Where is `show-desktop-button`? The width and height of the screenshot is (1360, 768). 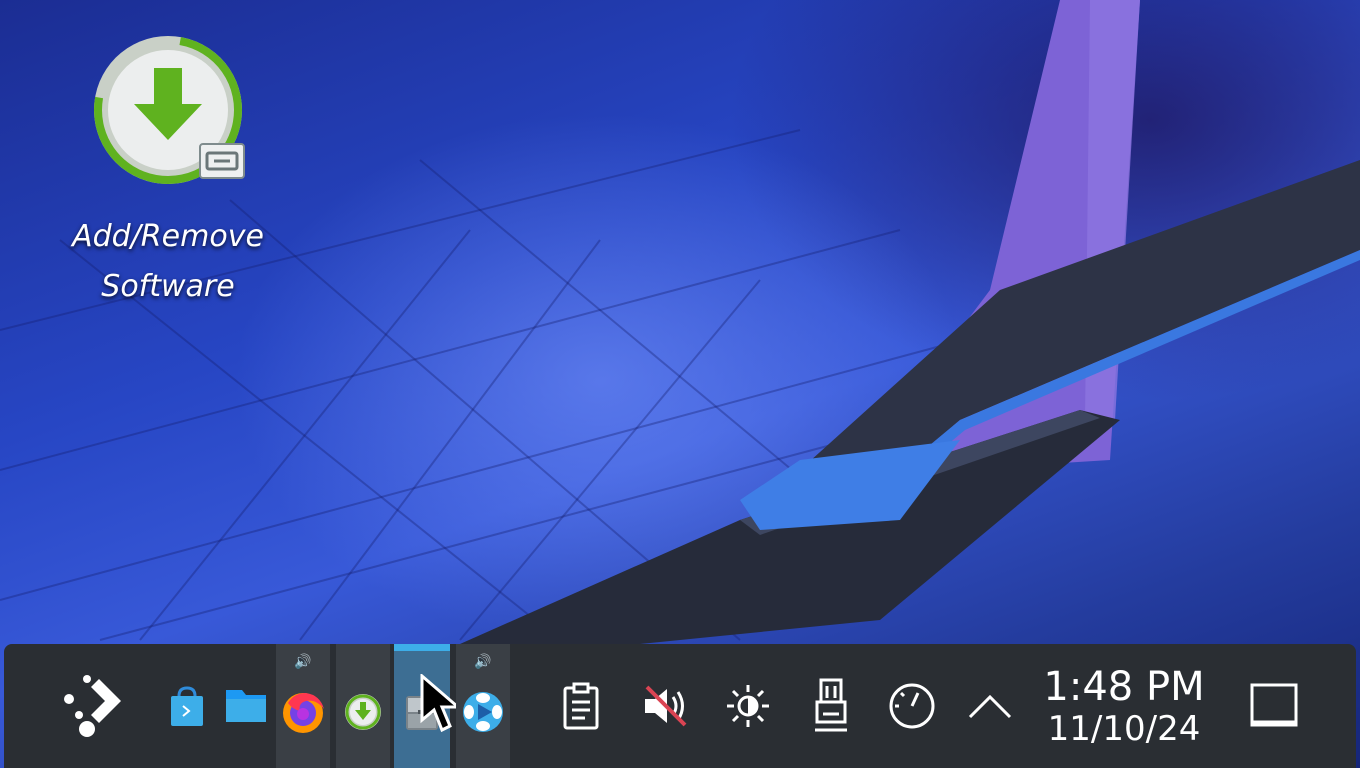 show-desktop-button is located at coordinates (1274, 706).